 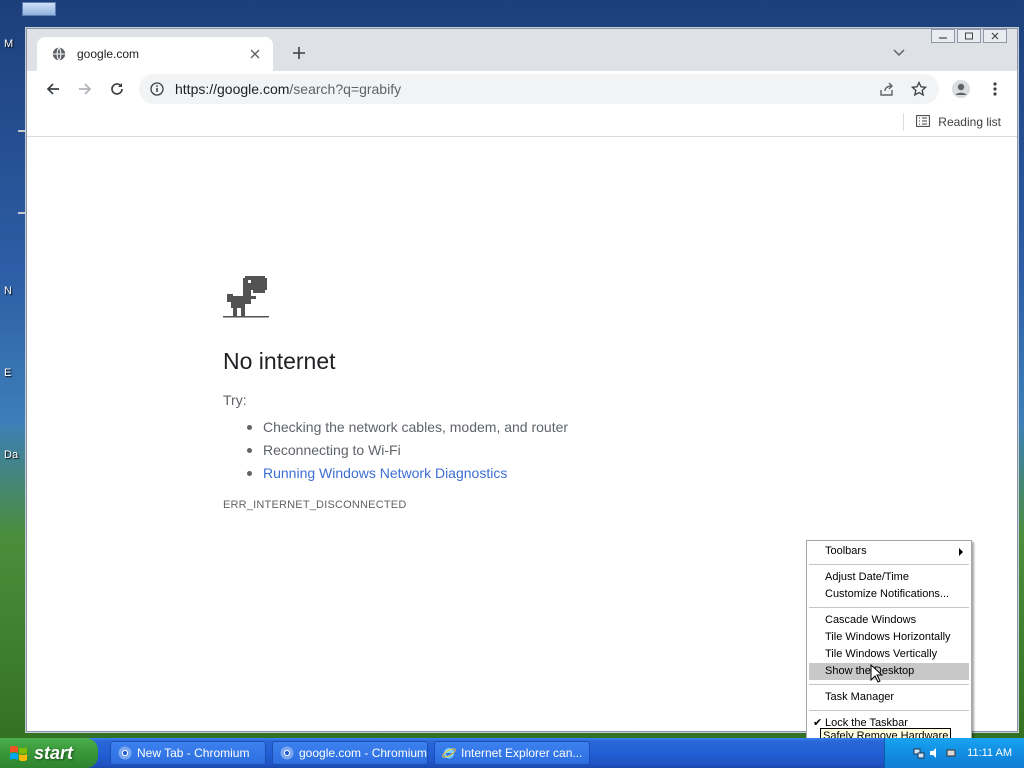 I want to click on desktop-icon-label: N, so click(x=8, y=291).